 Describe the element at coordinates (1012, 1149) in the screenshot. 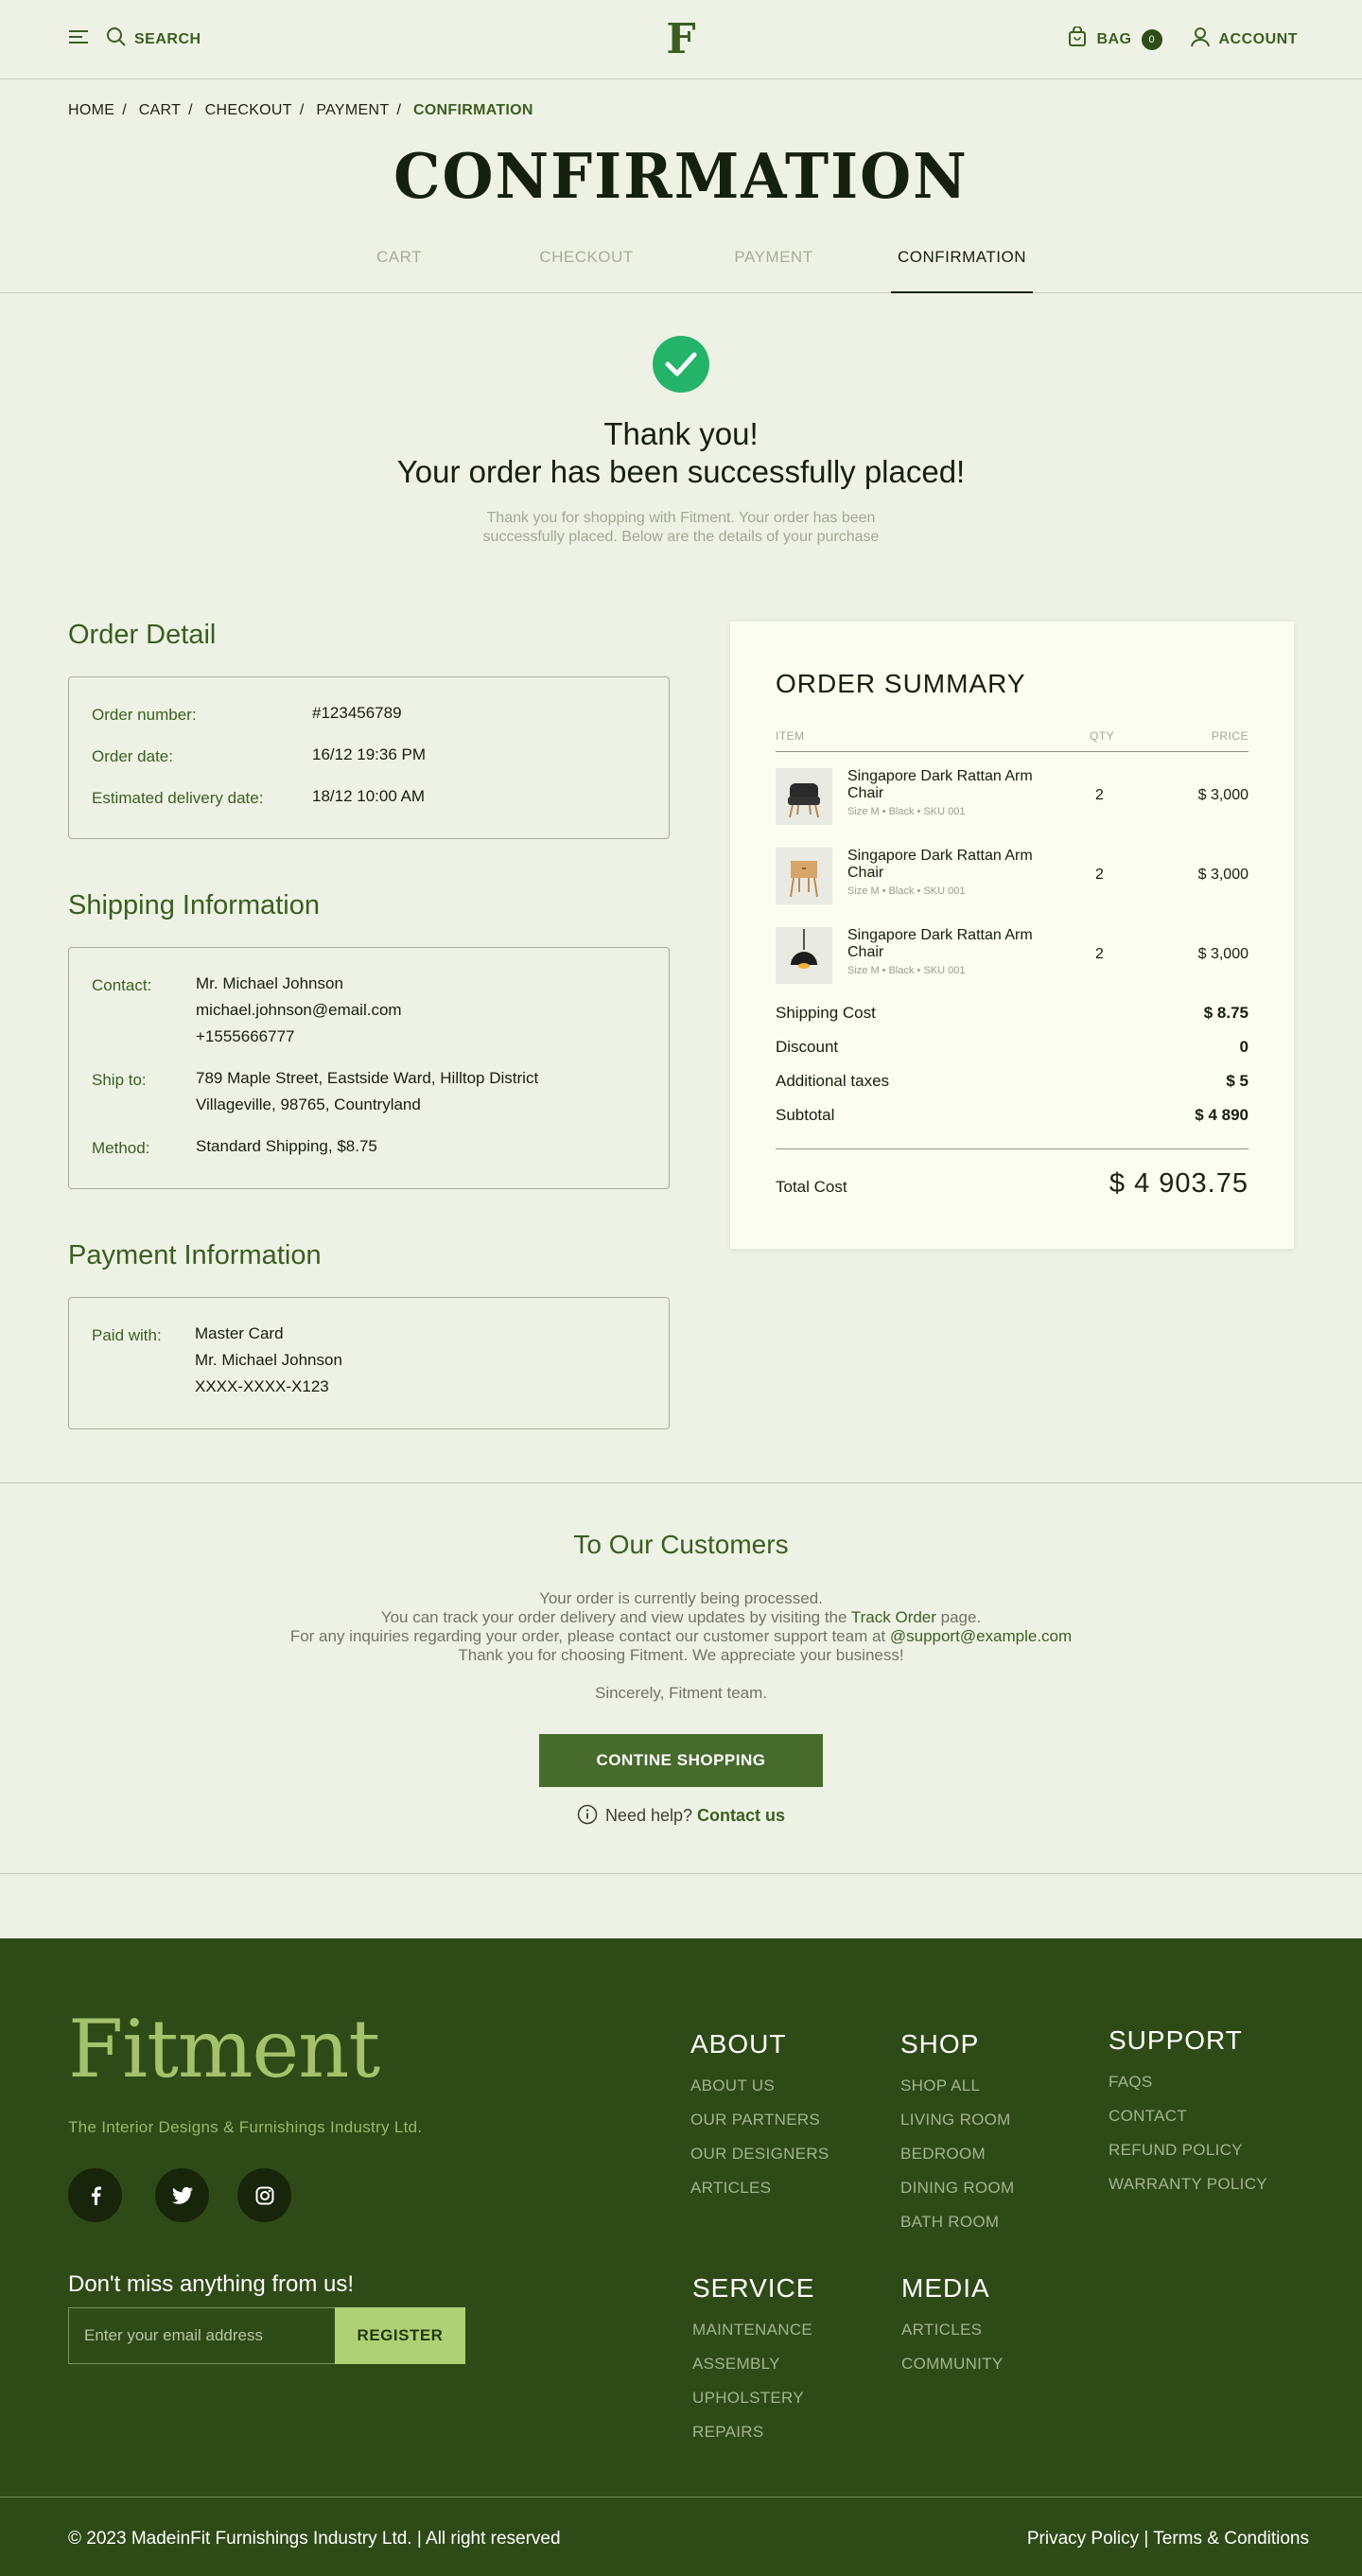

I see `summary-divider` at that location.